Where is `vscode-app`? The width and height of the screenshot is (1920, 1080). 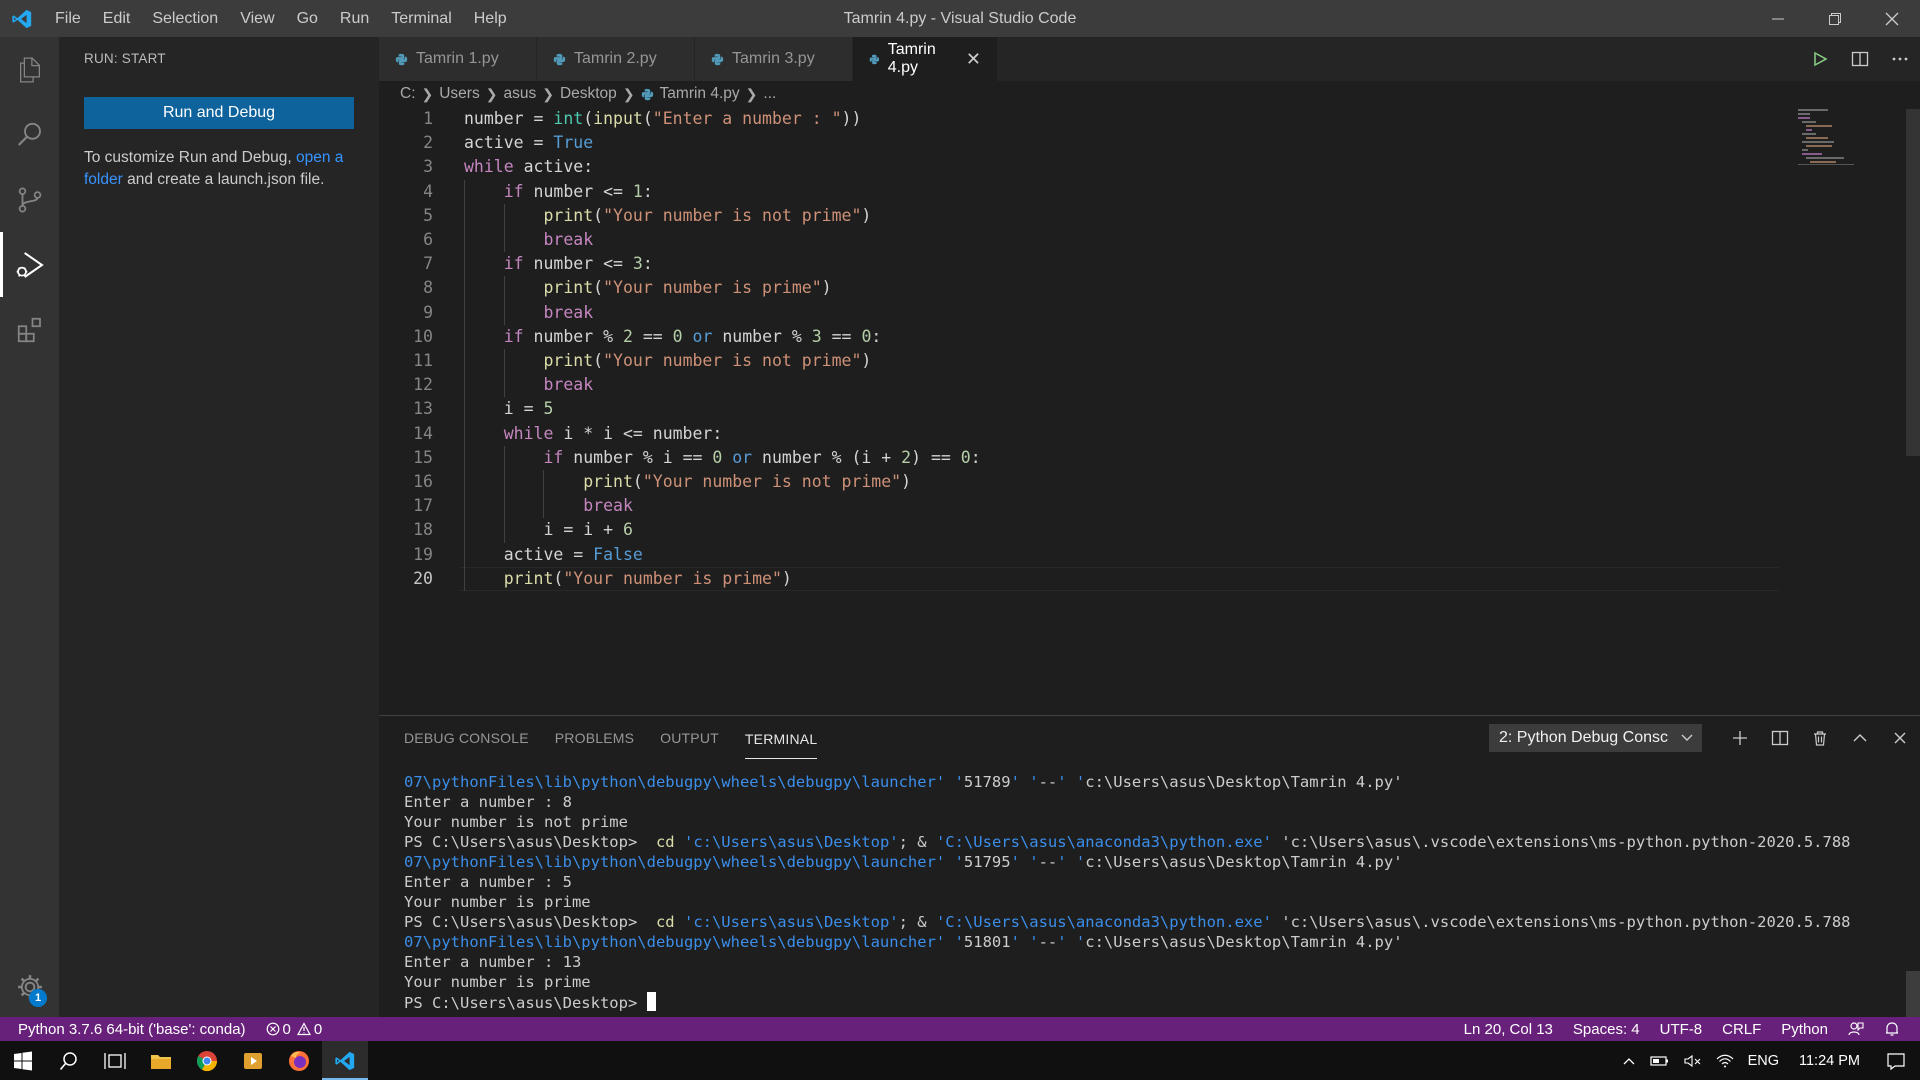 vscode-app is located at coordinates (345, 1060).